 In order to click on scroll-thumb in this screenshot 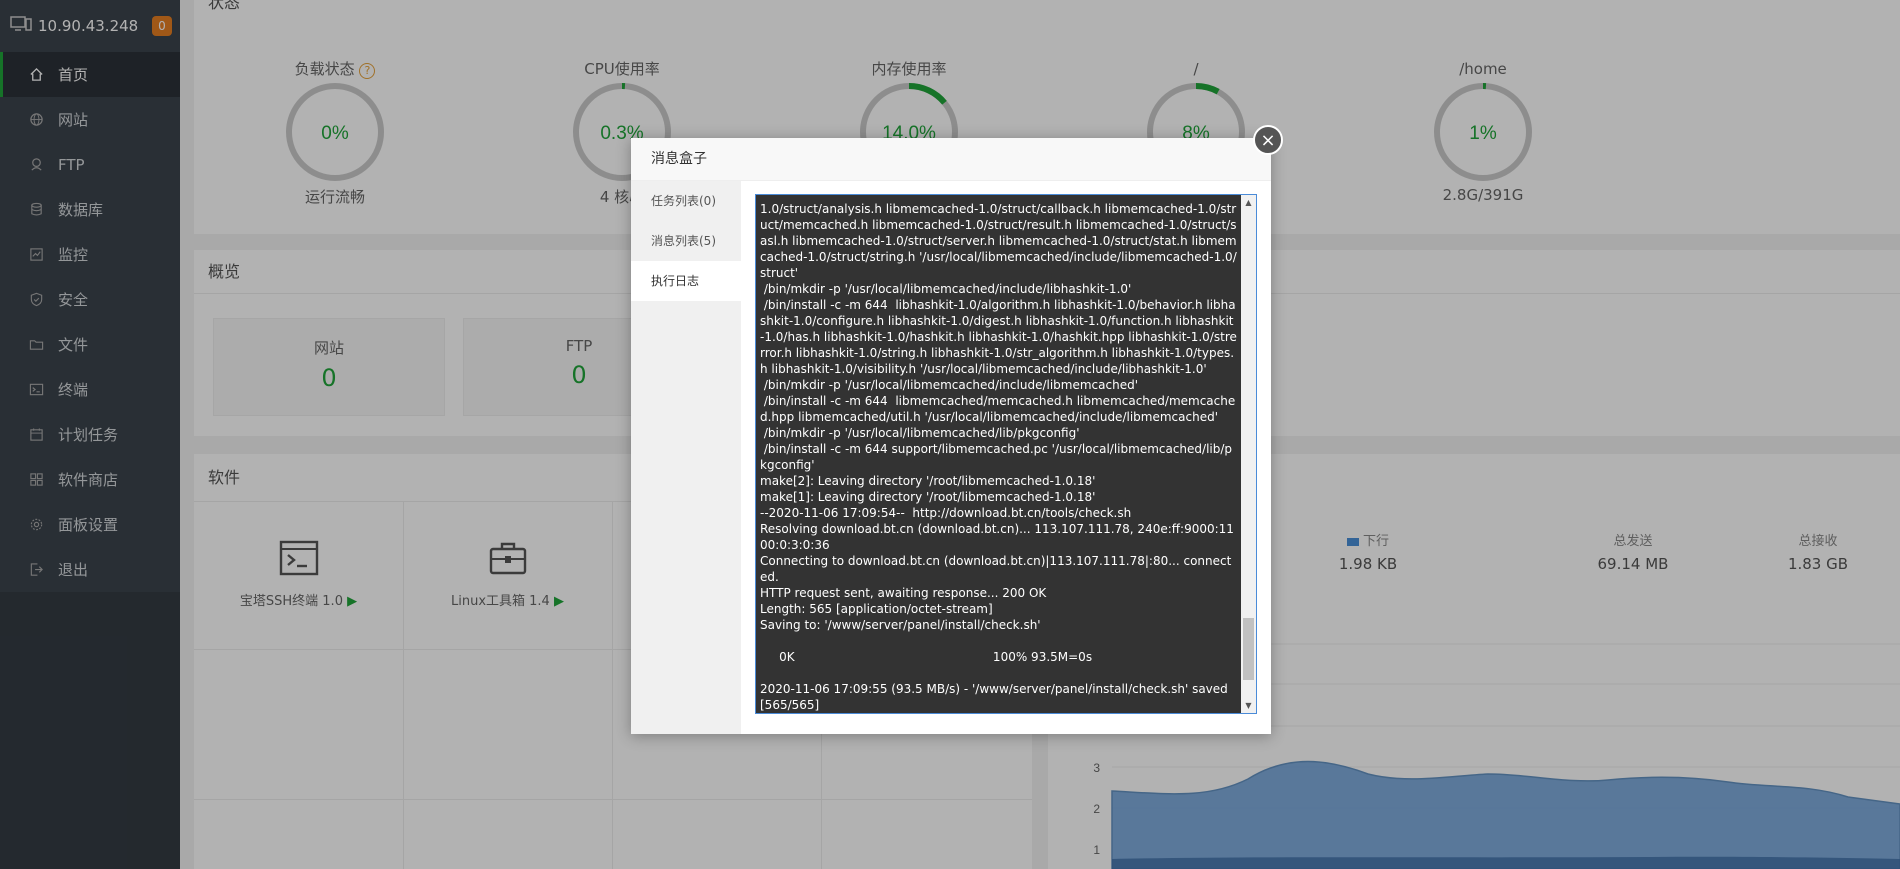, I will do `click(1248, 649)`.